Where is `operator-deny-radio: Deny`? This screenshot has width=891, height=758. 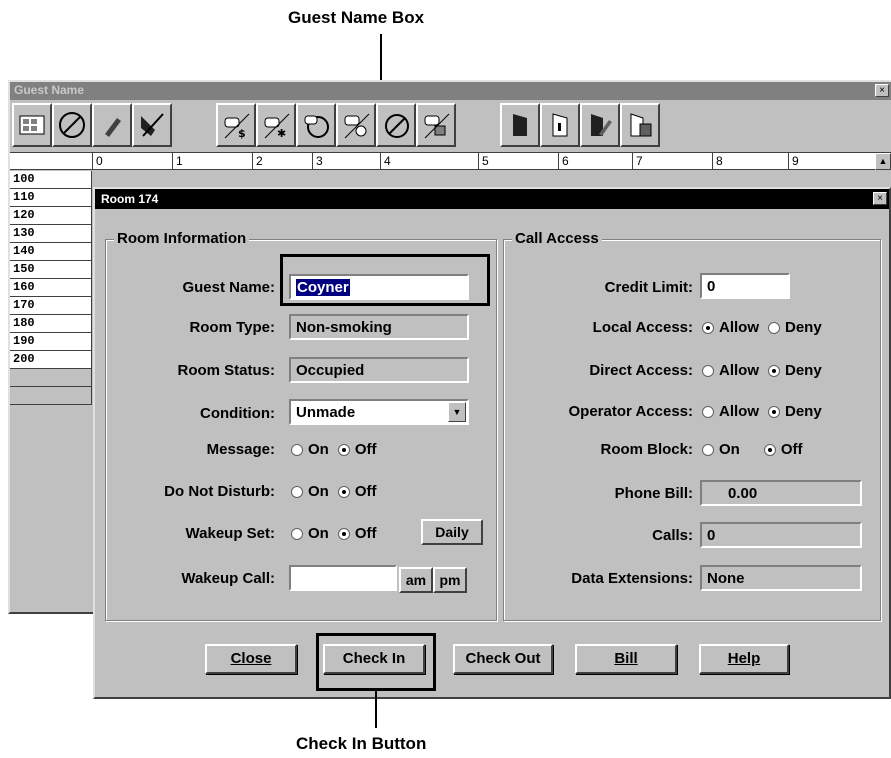
operator-deny-radio: Deny is located at coordinates (795, 411).